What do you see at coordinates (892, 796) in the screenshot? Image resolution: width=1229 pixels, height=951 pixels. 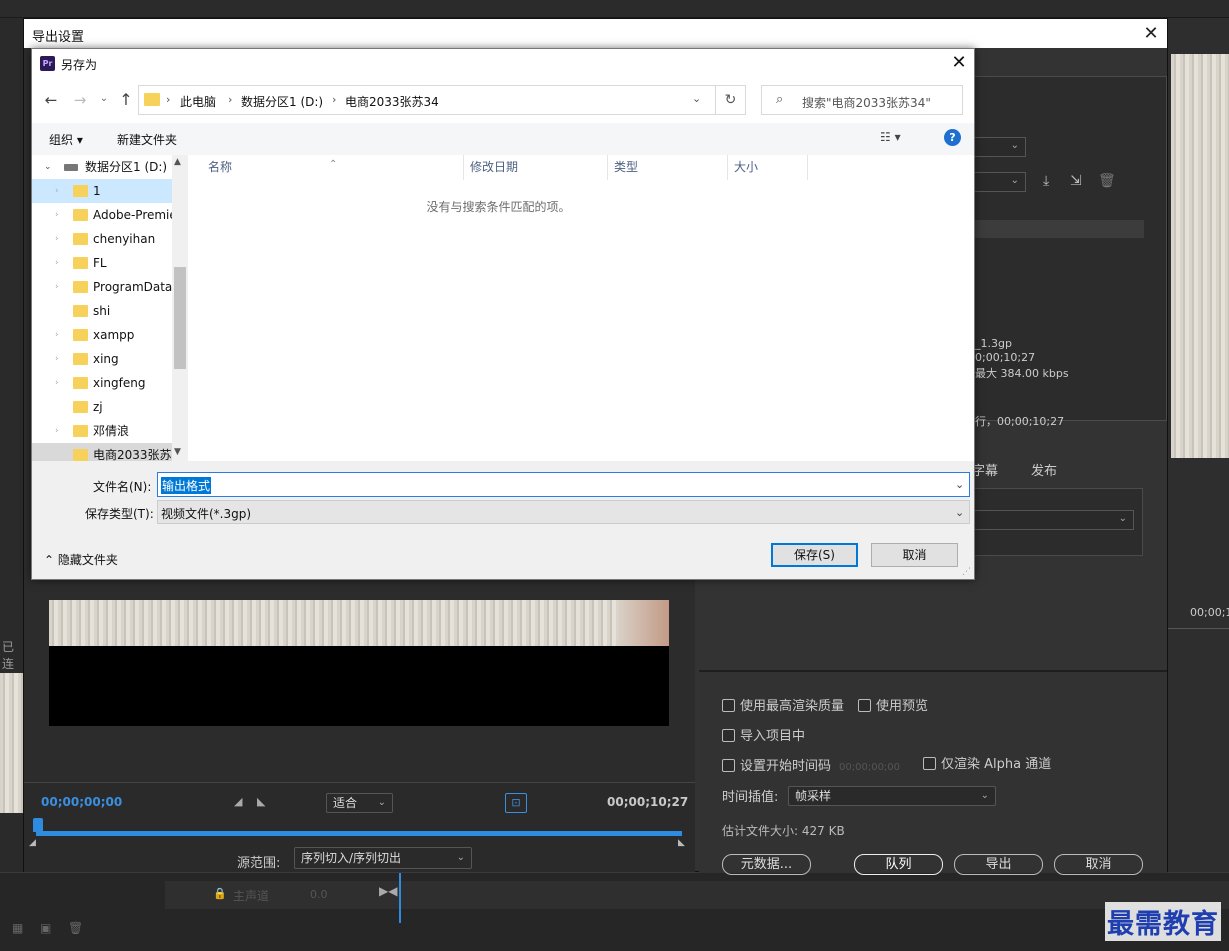 I see `time-interpolation-select: 帧采样 ⌄` at bounding box center [892, 796].